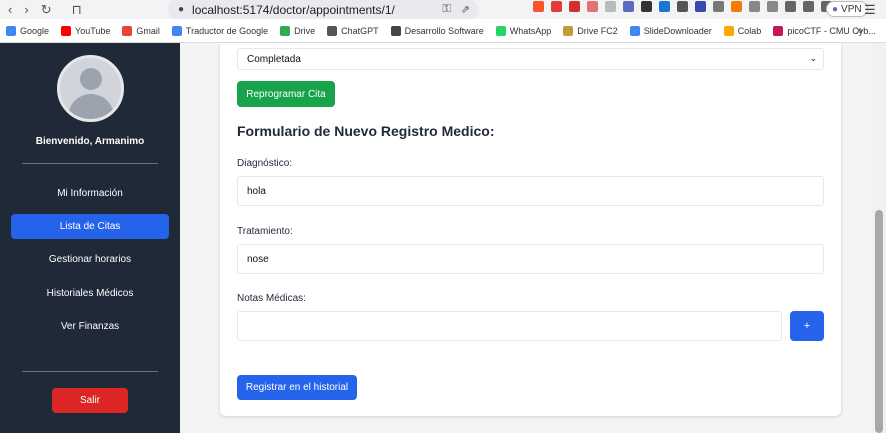 The image size is (886, 433). Describe the element at coordinates (813, 58) in the screenshot. I see `chevron-down-icon: ⌄` at that location.